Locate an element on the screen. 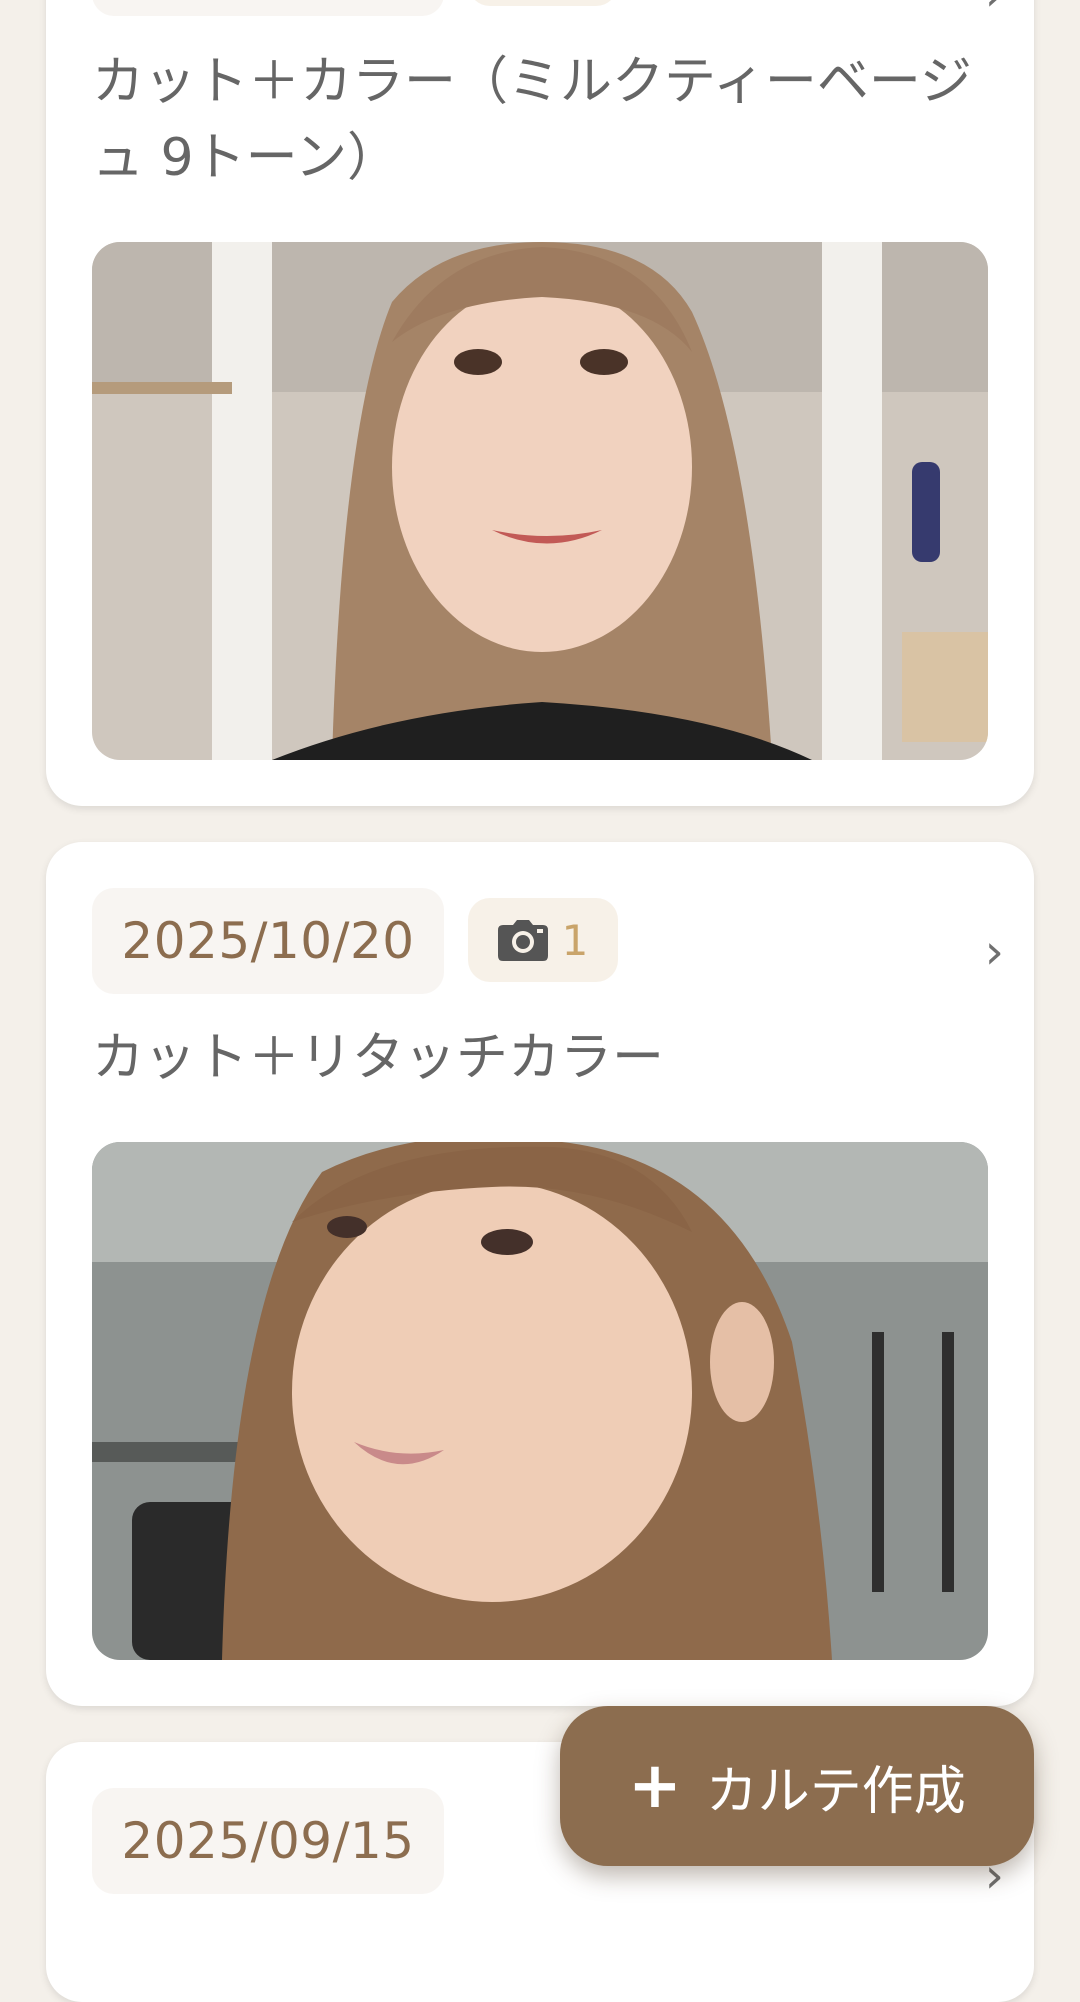  create-chart-button: + カルテ作成 is located at coordinates (797, 1786).